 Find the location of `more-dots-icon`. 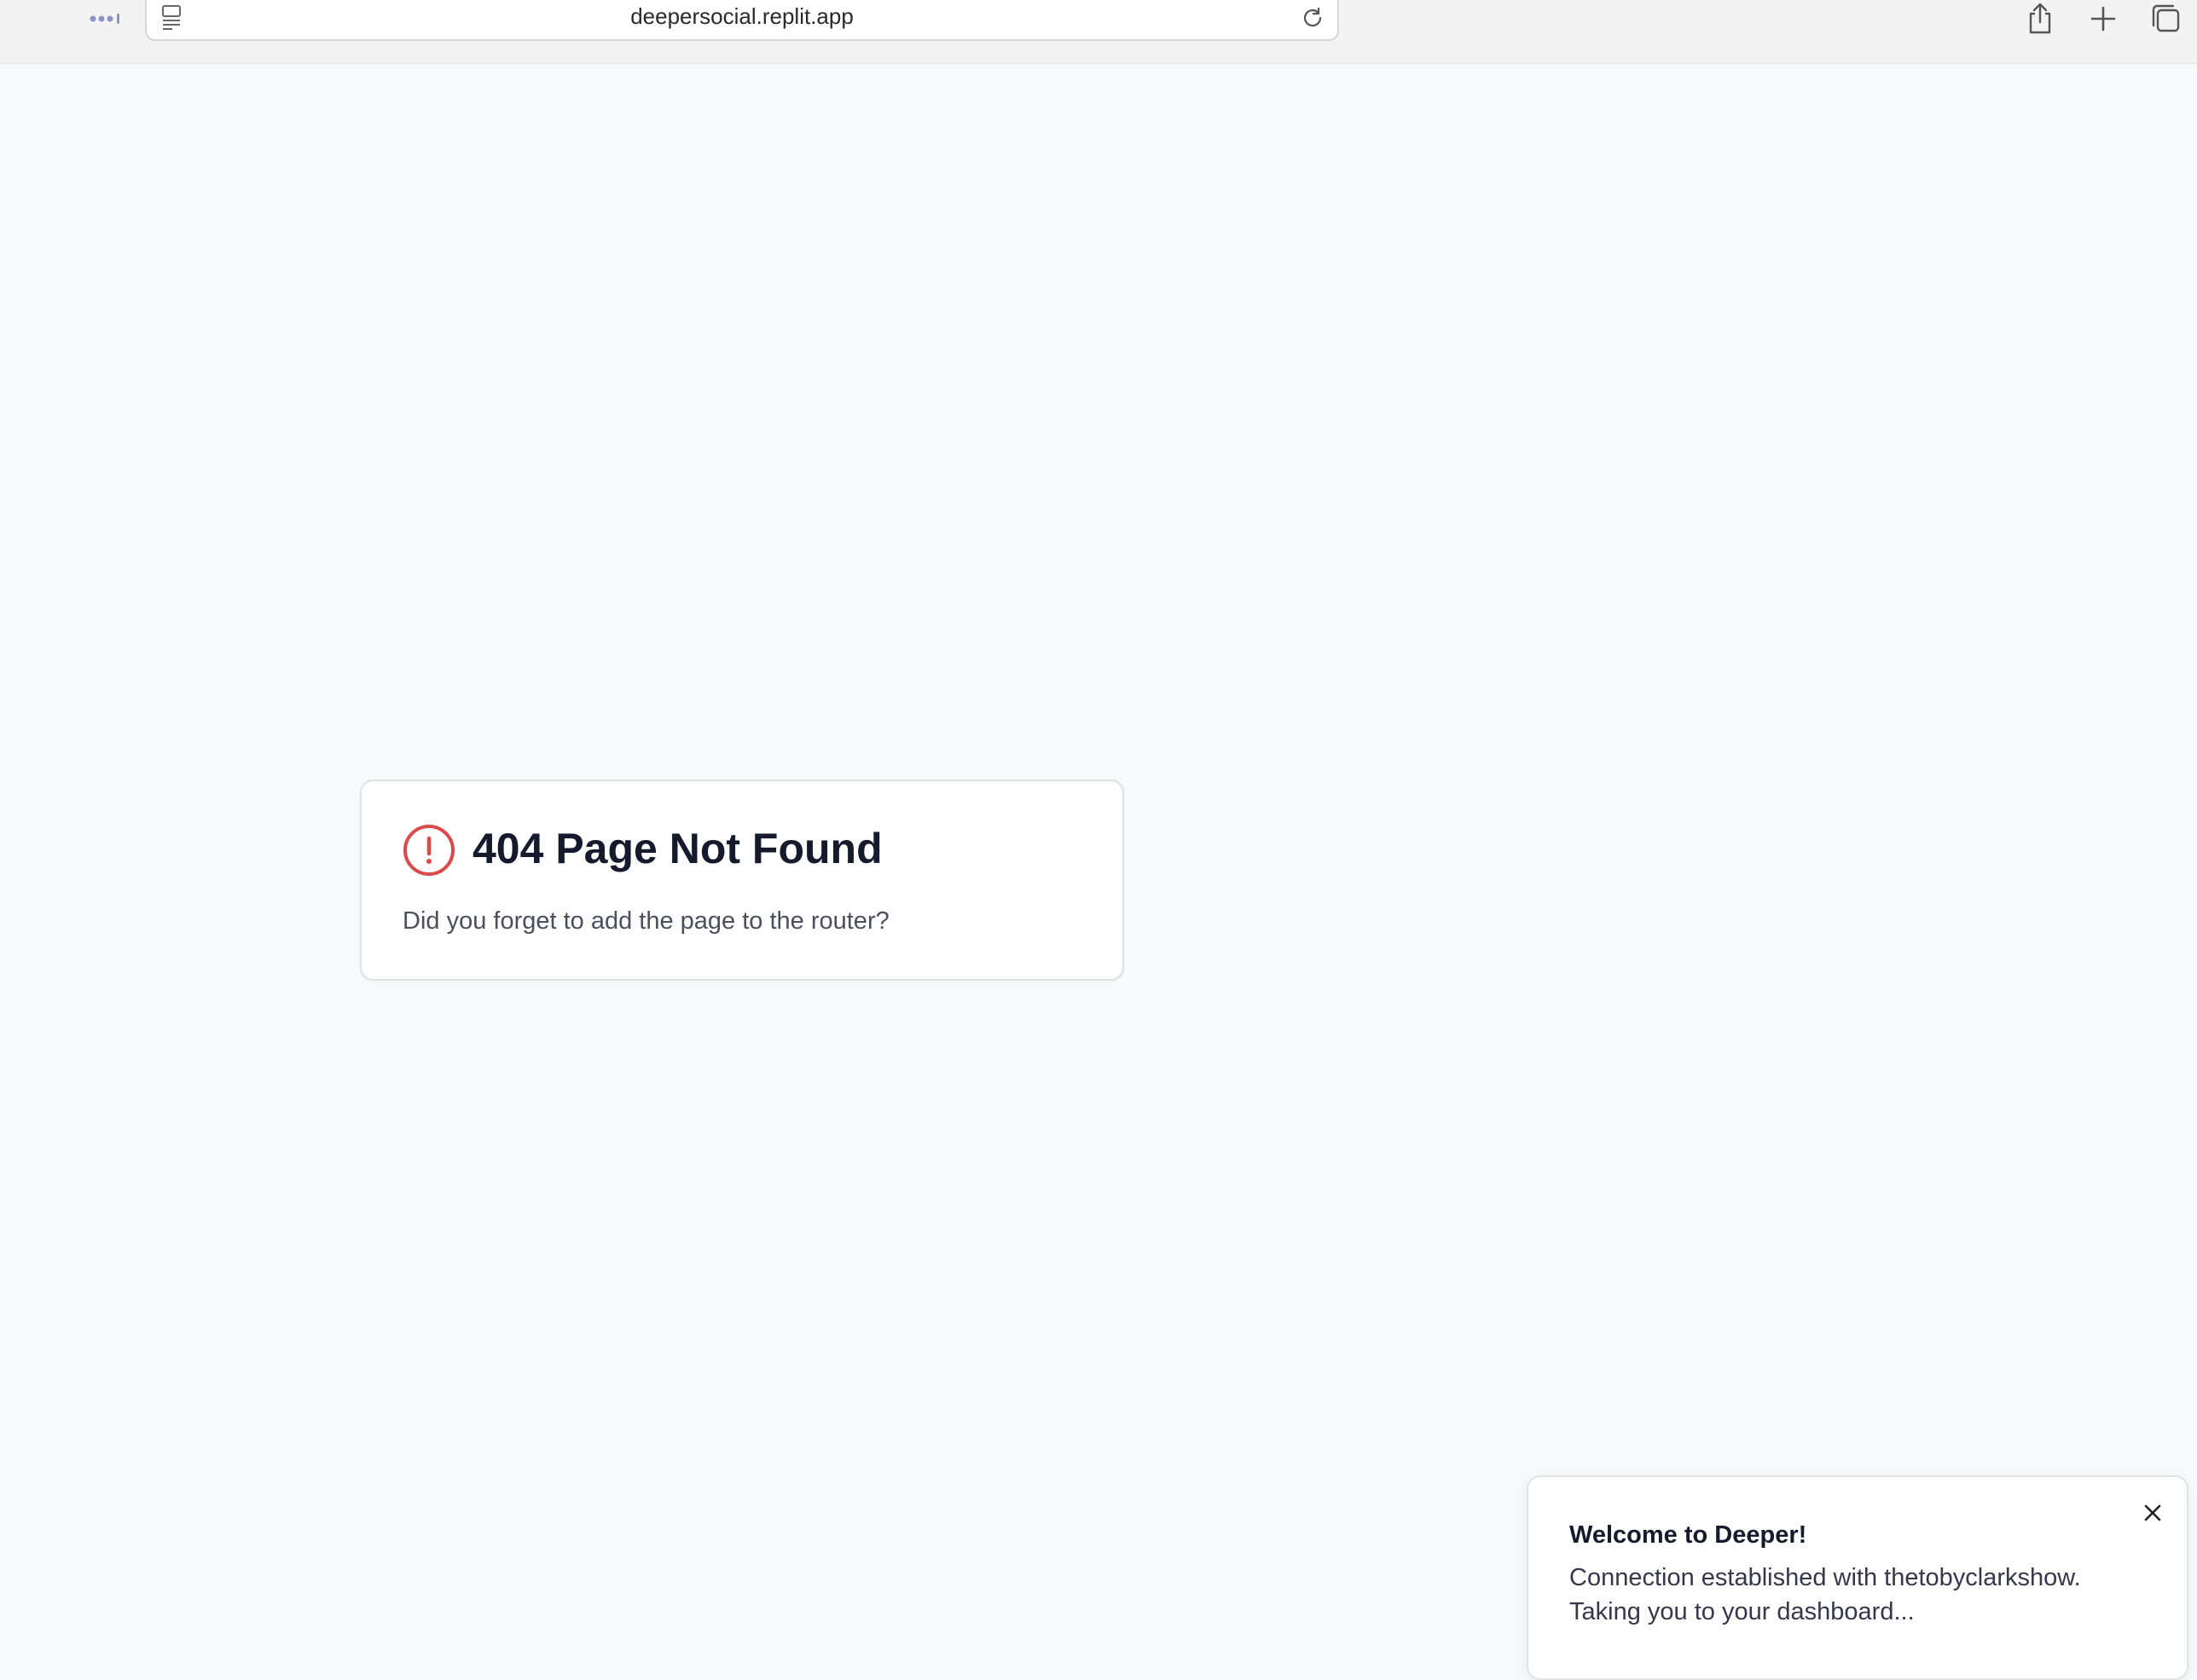

more-dots-icon is located at coordinates (106, 19).